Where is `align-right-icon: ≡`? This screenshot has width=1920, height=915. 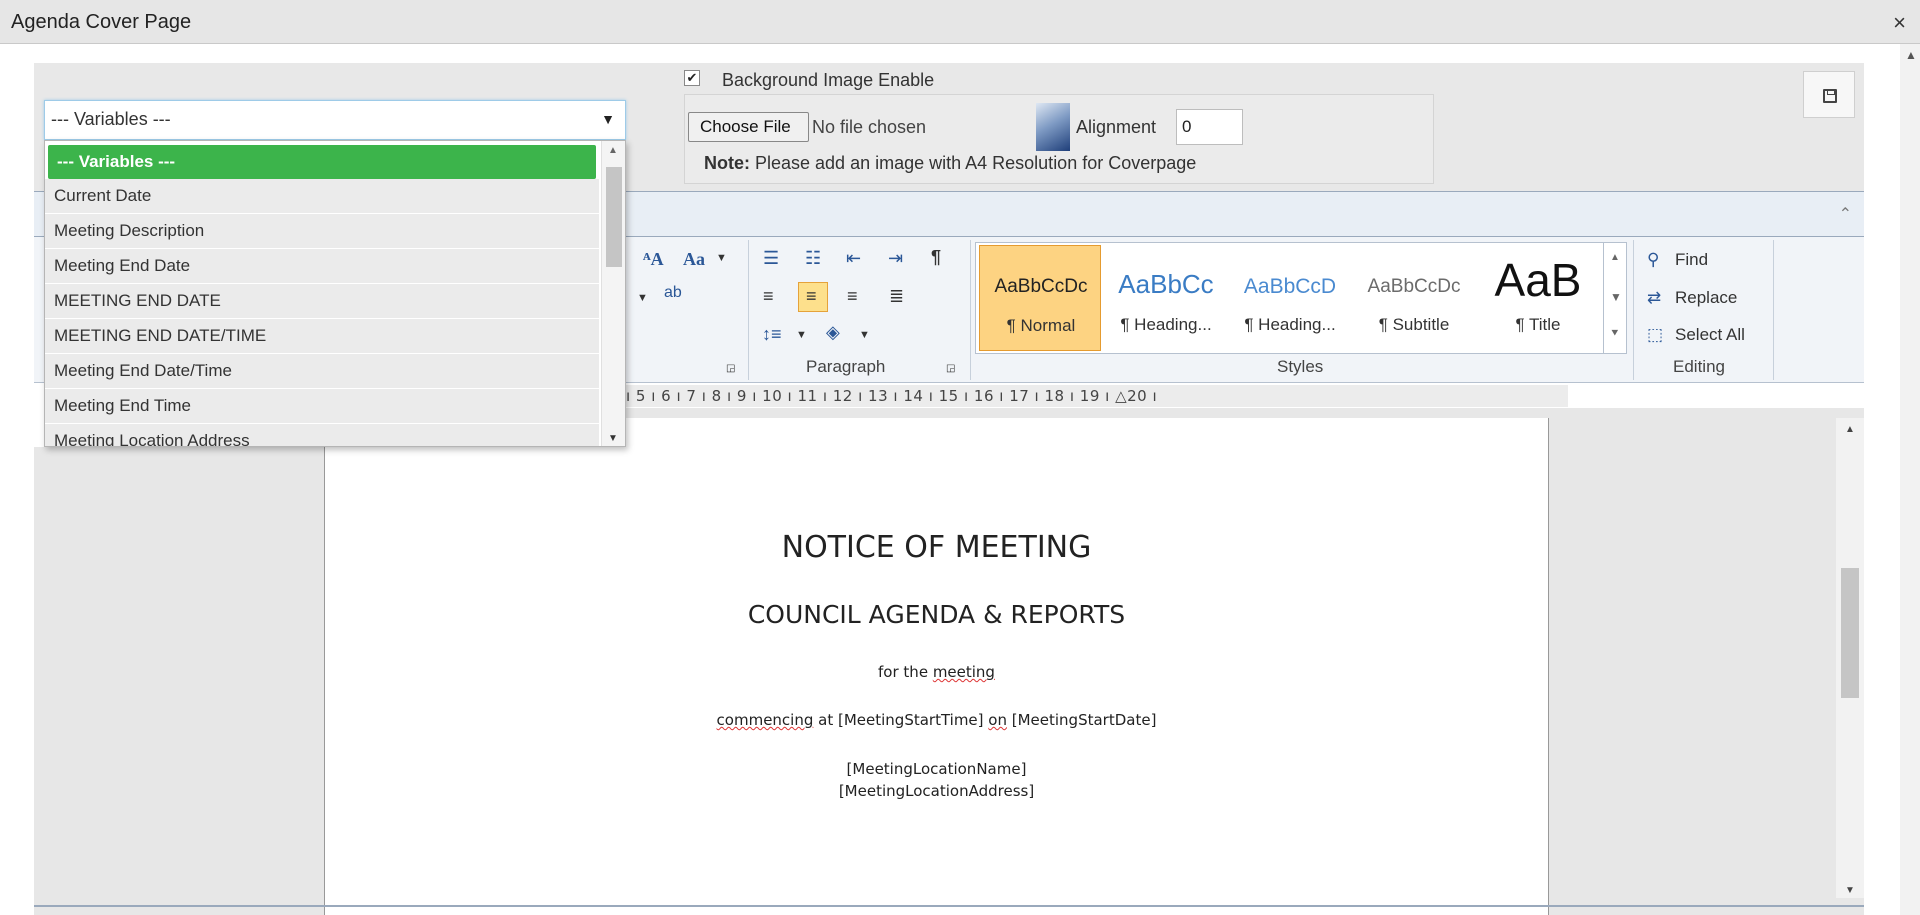
align-right-icon: ≡ is located at coordinates (852, 296).